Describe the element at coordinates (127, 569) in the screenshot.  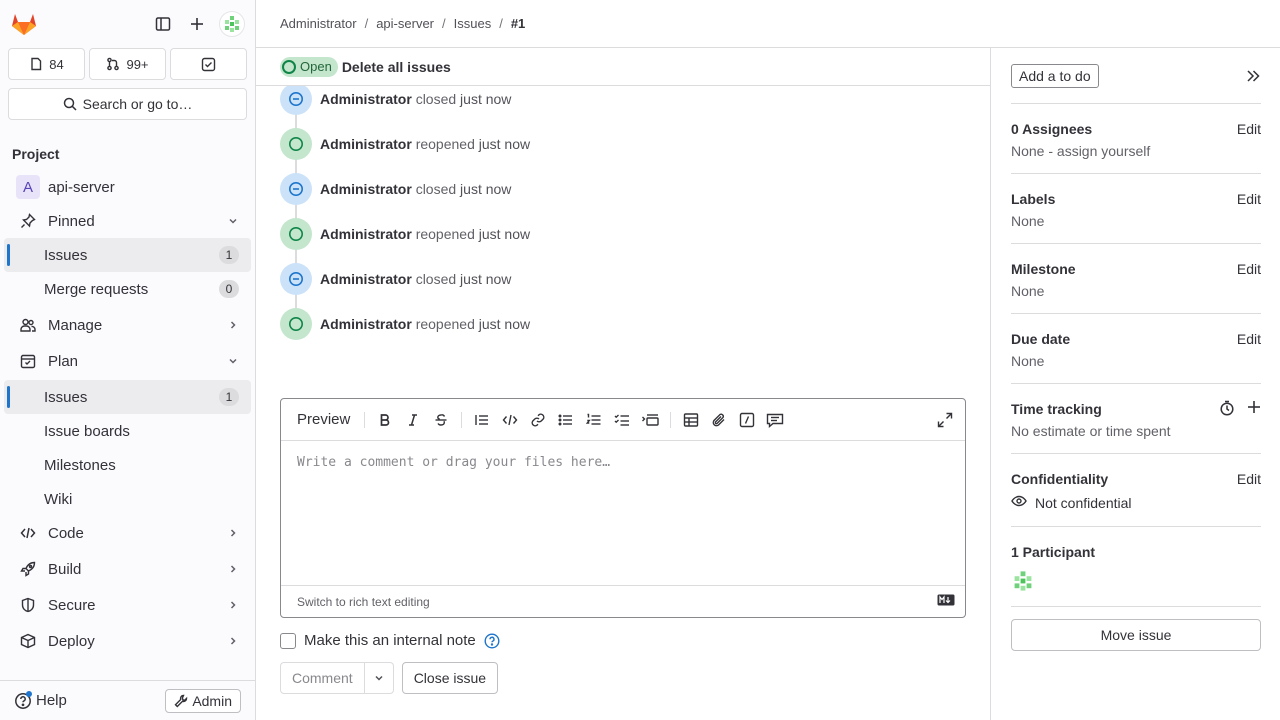
I see `sidebar-item-build: Build` at that location.